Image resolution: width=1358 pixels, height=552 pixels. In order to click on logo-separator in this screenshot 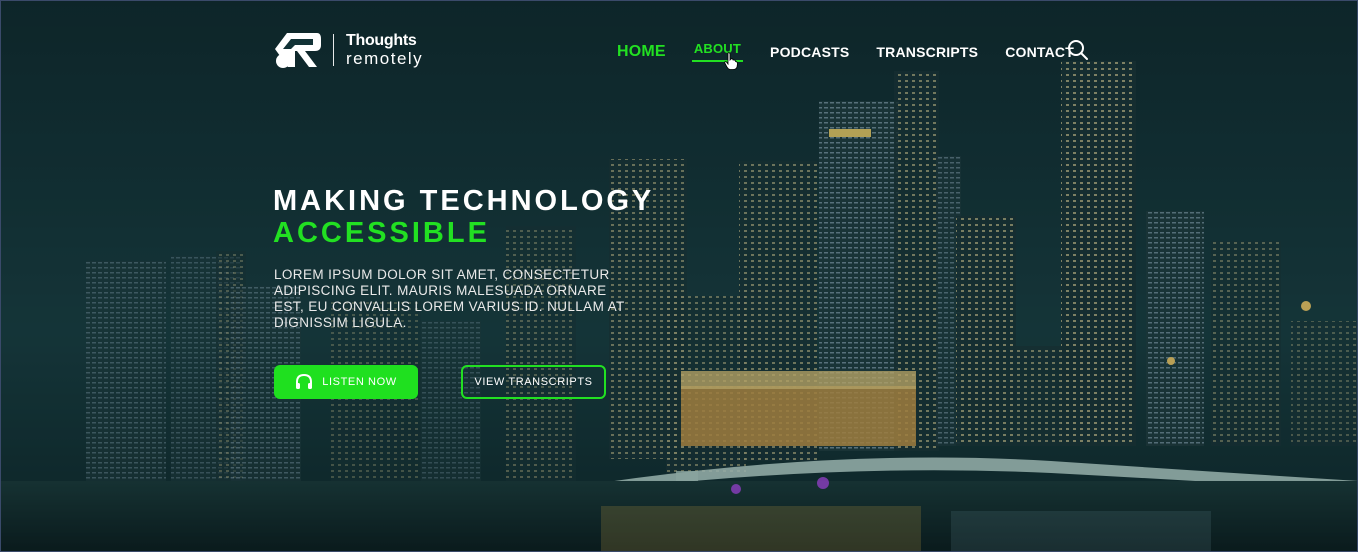, I will do `click(333, 50)`.